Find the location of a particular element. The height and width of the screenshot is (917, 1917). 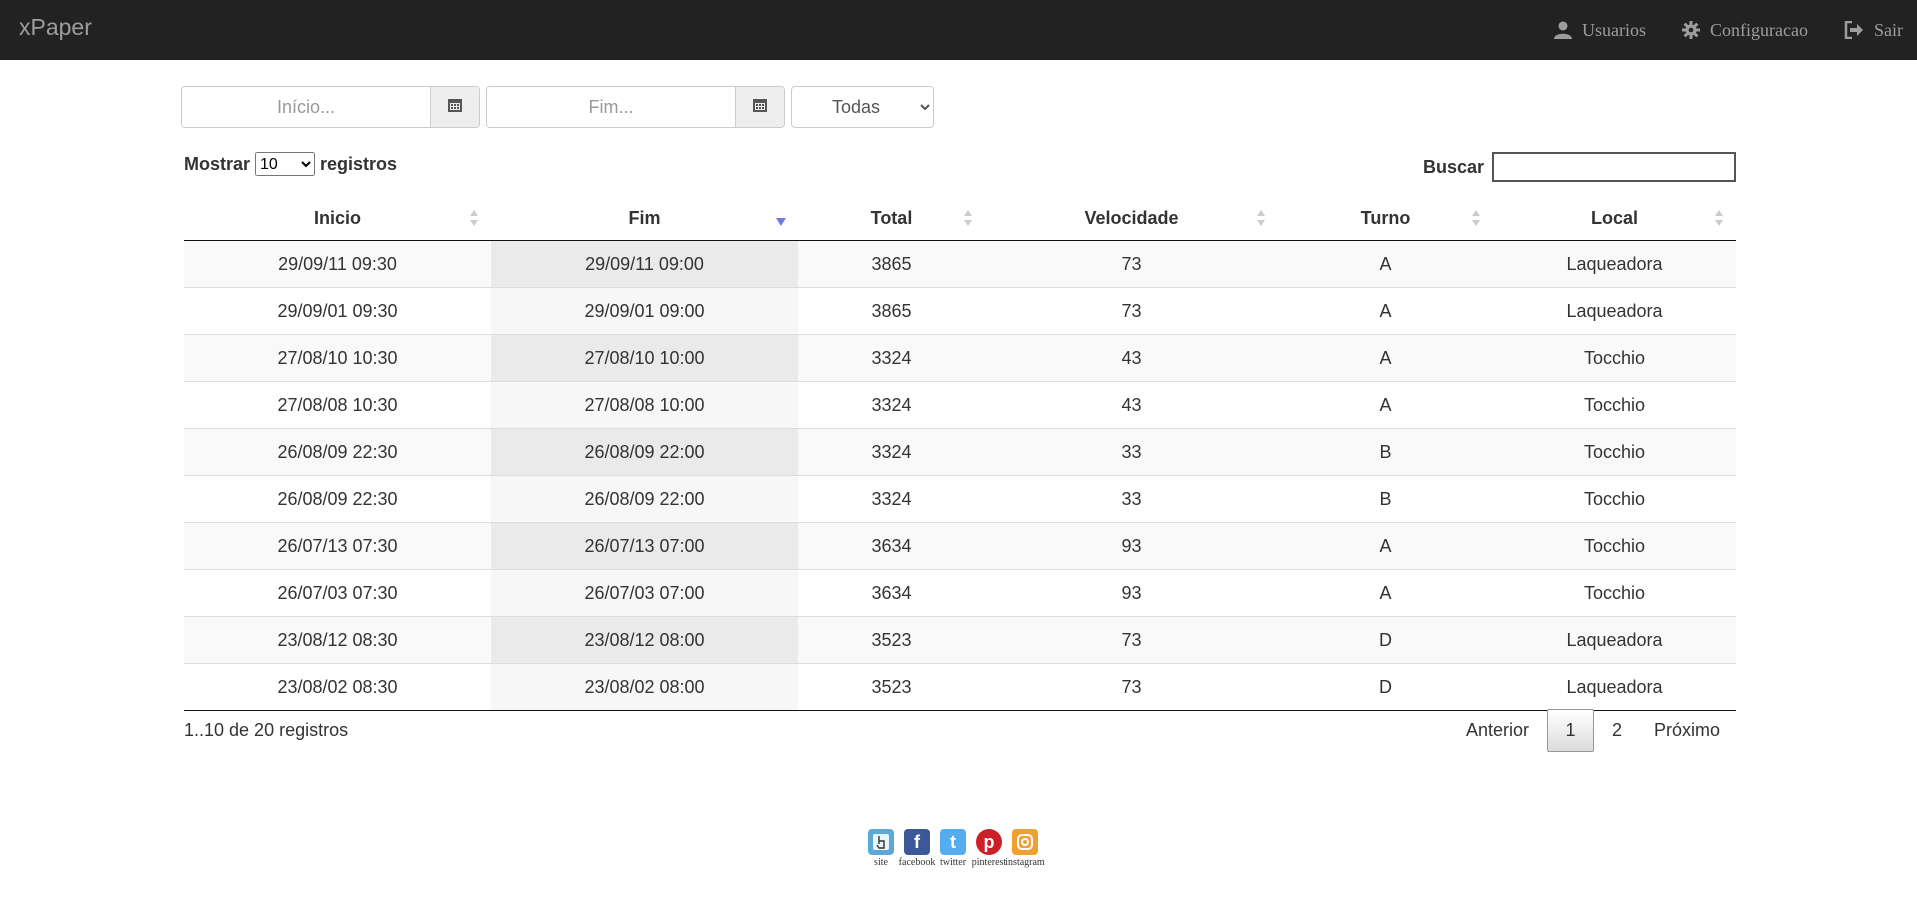

page-2-button: 2 is located at coordinates (1617, 730).